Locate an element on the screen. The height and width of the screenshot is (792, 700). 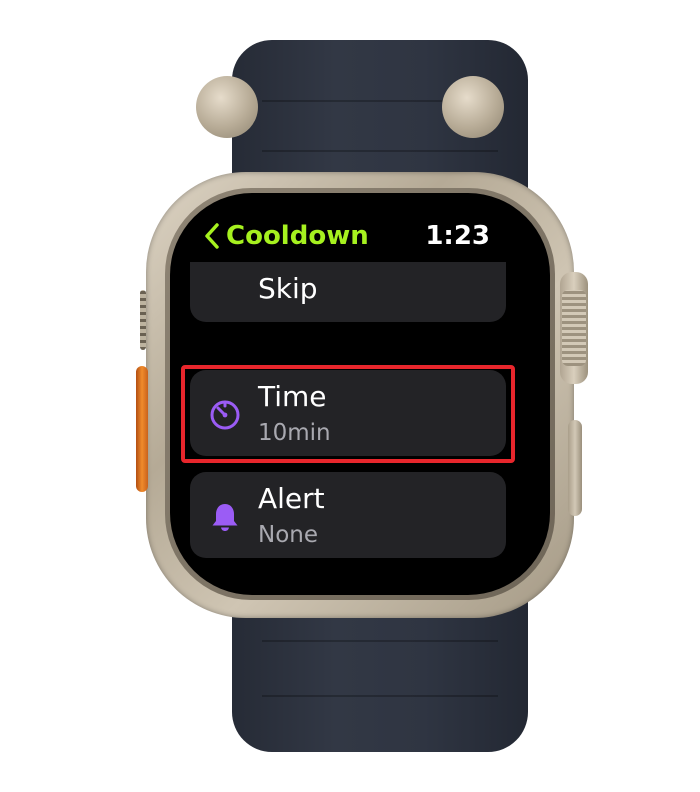
list-item-value: 10min is located at coordinates (294, 433).